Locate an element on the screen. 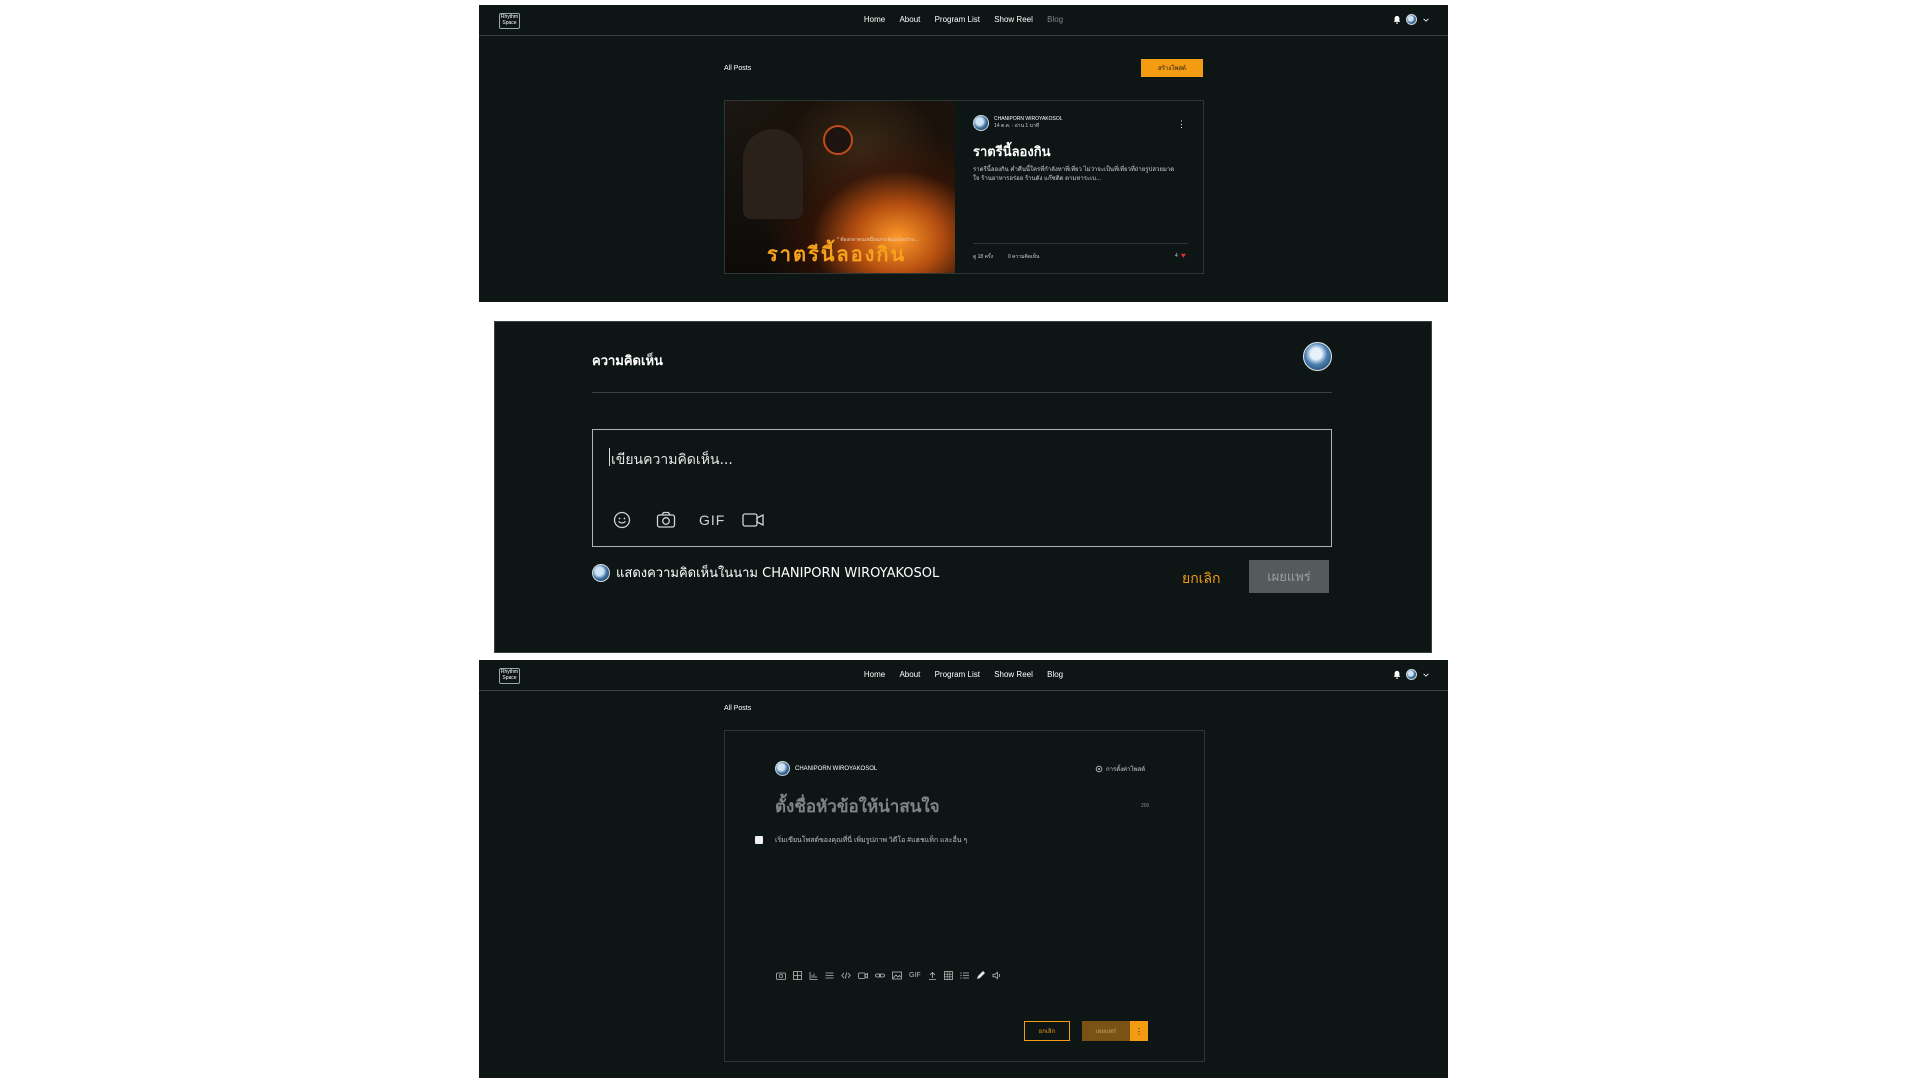 This screenshot has width=1920, height=1080. link-icon is located at coordinates (880, 975).